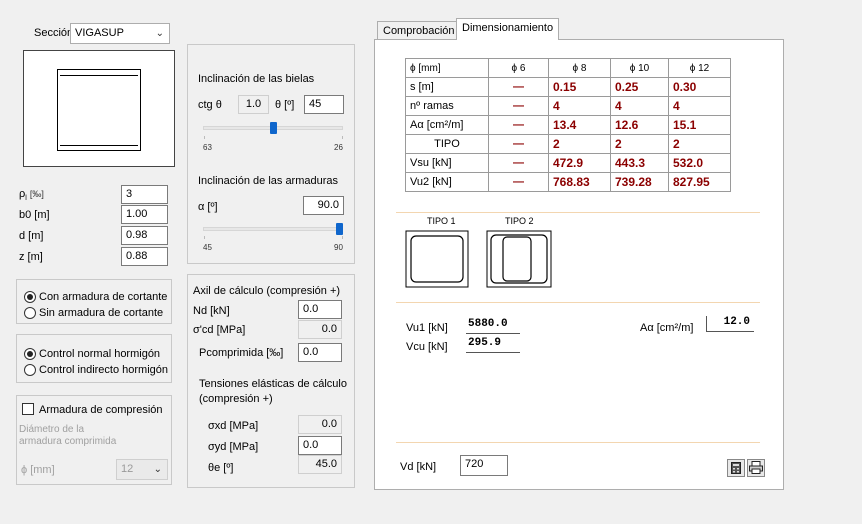  I want to click on b0-label: b0 [m], so click(34, 215).